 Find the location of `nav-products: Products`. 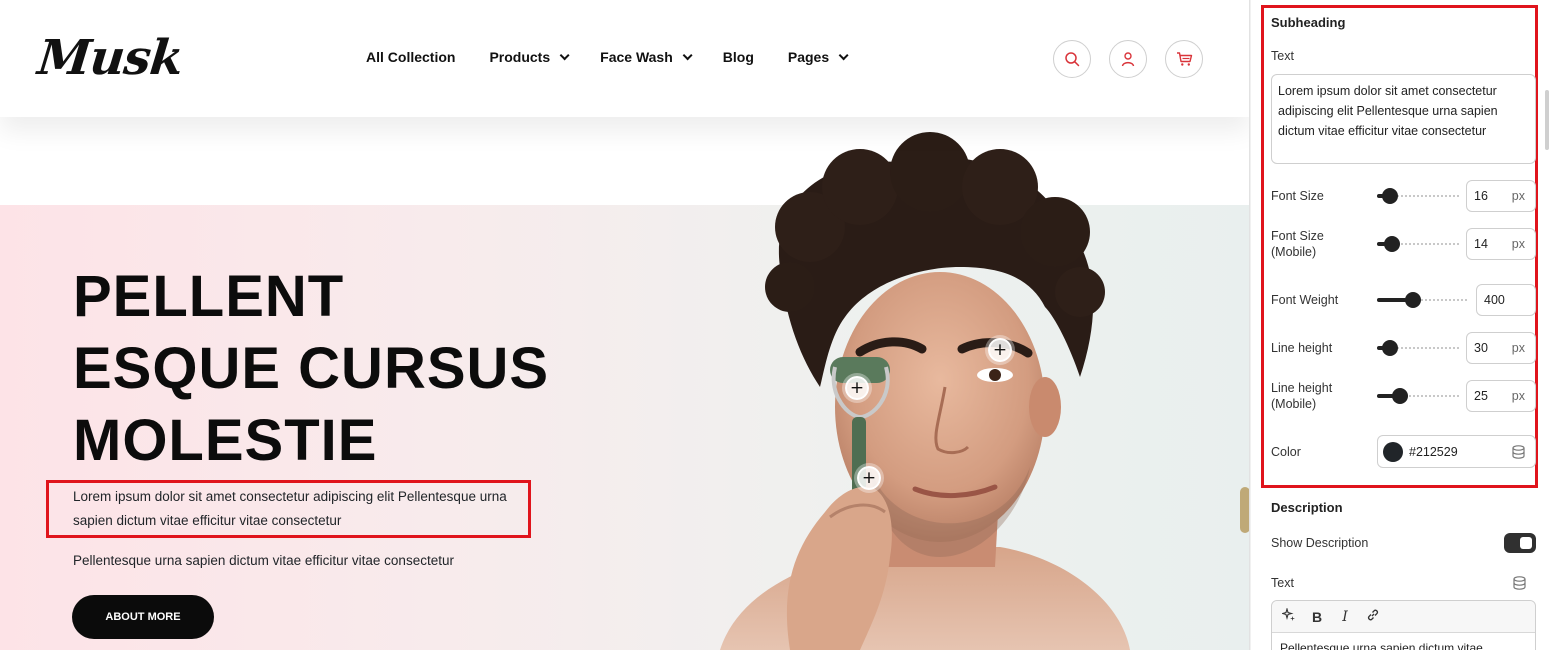

nav-products: Products is located at coordinates (529, 57).